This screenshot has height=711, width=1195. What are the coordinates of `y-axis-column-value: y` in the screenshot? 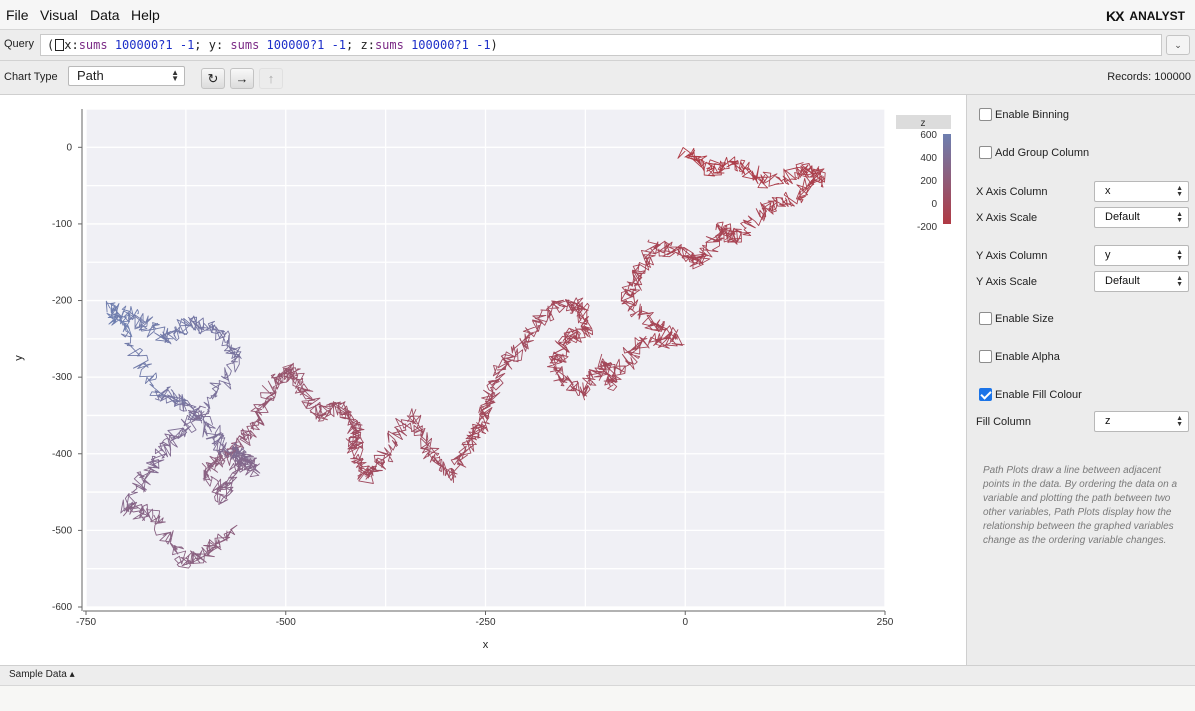 It's located at (1108, 255).